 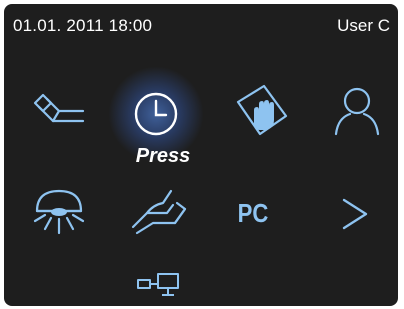 I want to click on foot-control-button, so click(x=159, y=212).